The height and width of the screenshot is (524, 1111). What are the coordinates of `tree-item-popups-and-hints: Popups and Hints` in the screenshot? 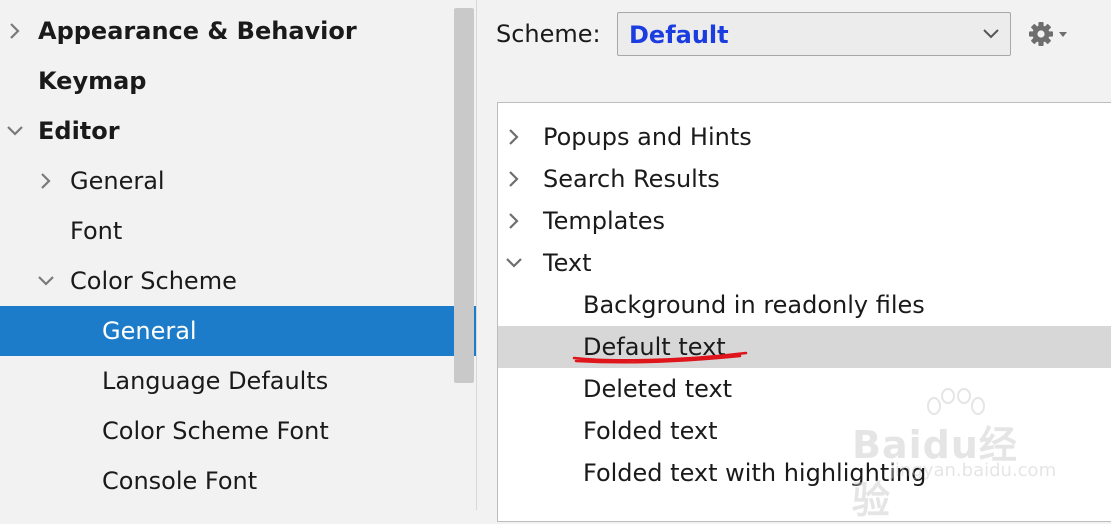 It's located at (804, 137).